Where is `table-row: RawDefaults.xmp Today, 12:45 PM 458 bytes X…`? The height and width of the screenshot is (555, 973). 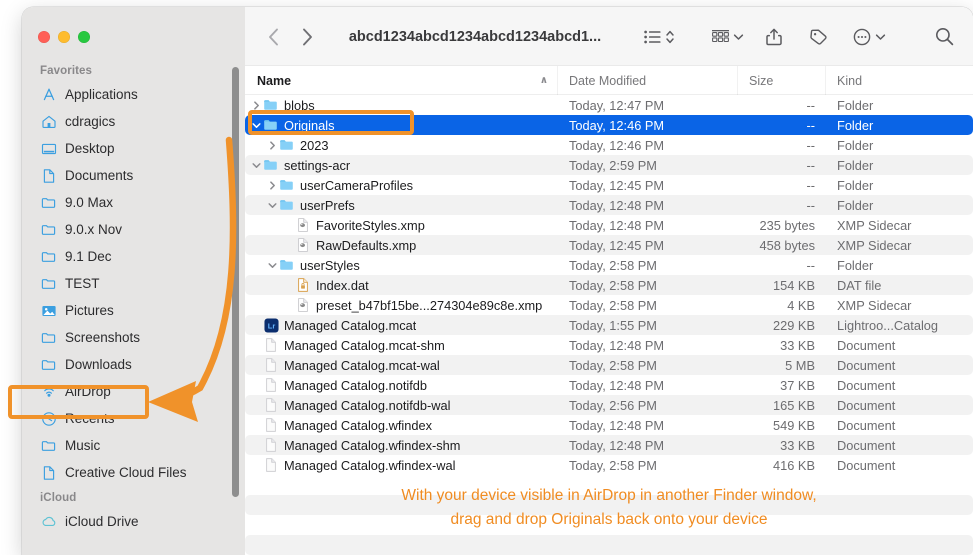 table-row: RawDefaults.xmp Today, 12:45 PM 458 bytes X… is located at coordinates (609, 245).